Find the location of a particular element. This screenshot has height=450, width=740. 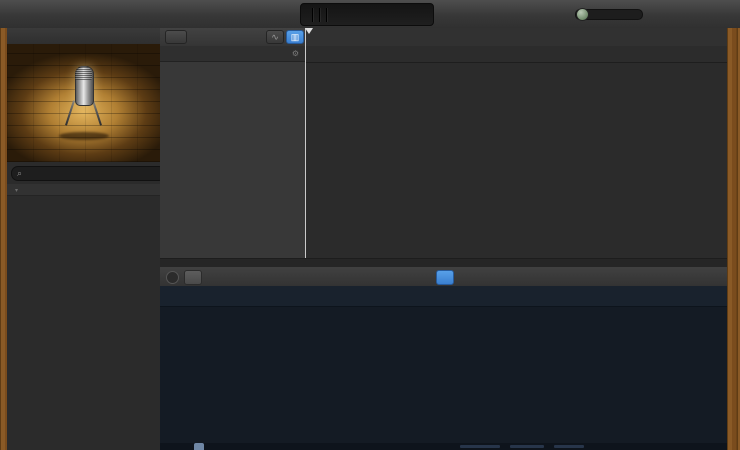

library-category-header: ▾ is located at coordinates (83, 190).